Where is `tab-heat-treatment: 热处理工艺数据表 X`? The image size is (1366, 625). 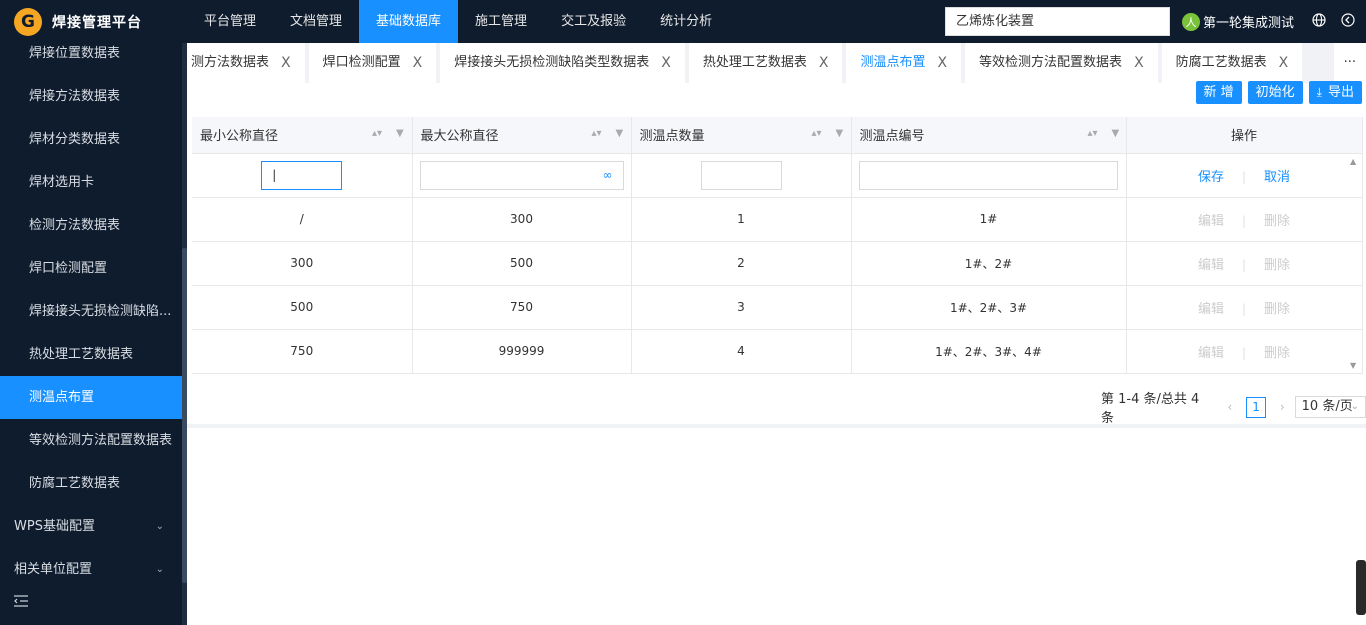 tab-heat-treatment: 热处理工艺数据表 X is located at coordinates (765, 63).